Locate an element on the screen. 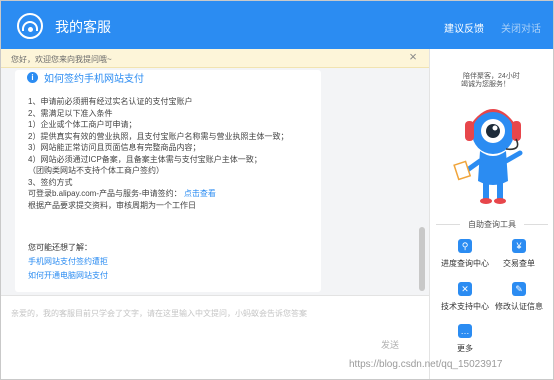 This screenshot has width=554, height=380. wrench-tools-icon: ✕ is located at coordinates (465, 289).